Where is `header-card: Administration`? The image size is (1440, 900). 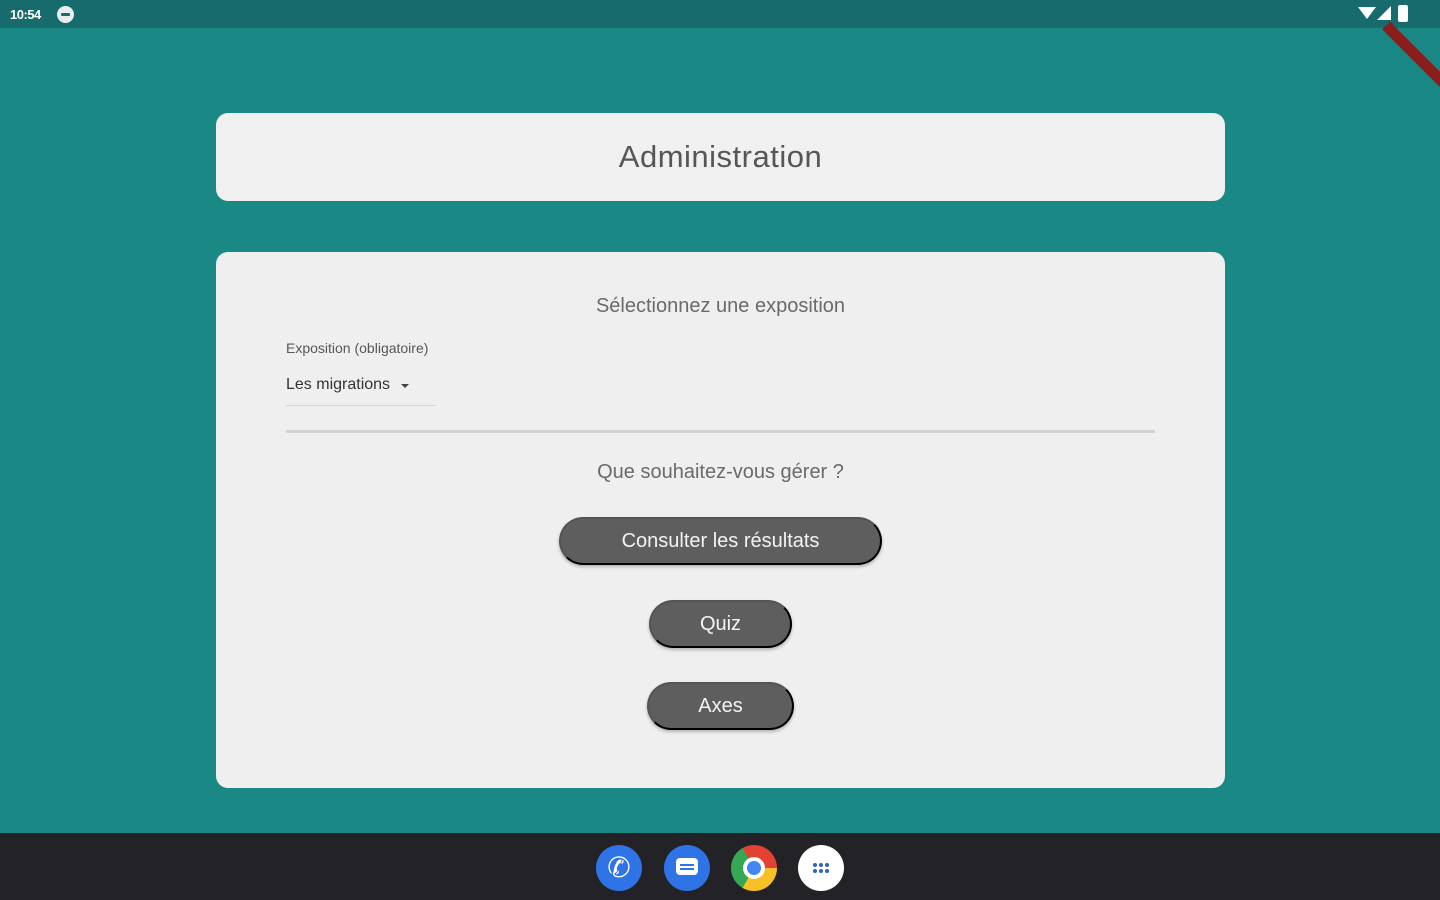 header-card: Administration is located at coordinates (720, 157).